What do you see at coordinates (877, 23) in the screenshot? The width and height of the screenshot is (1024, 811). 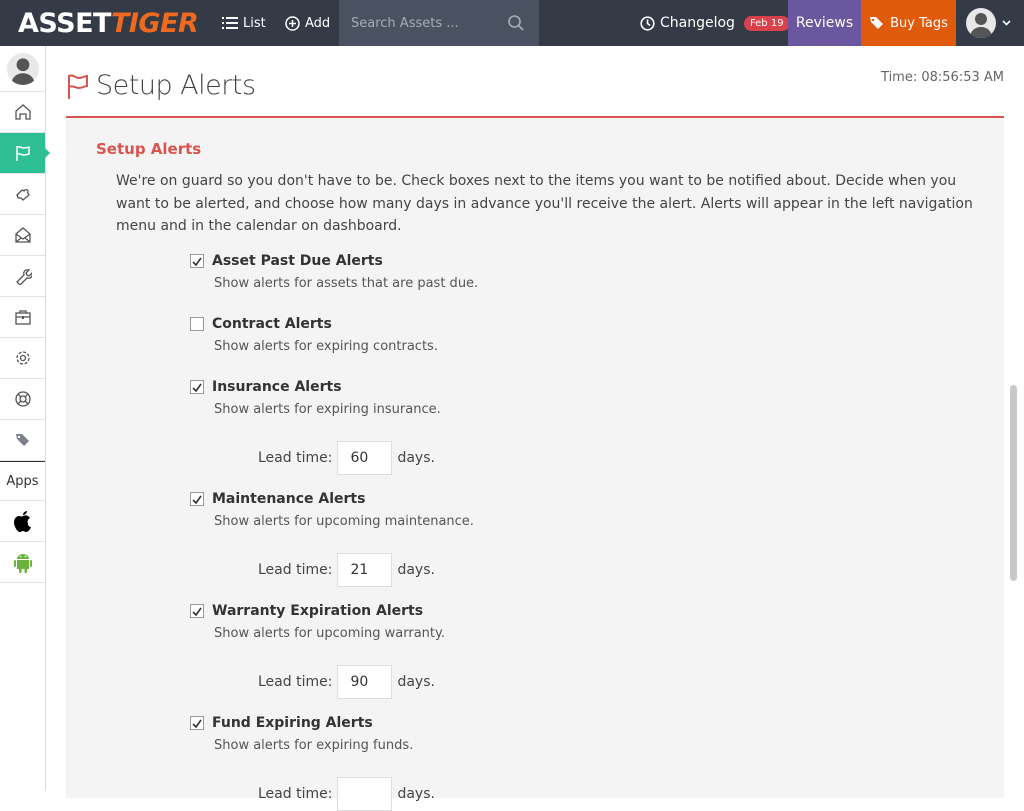 I see `tag-icon` at bounding box center [877, 23].